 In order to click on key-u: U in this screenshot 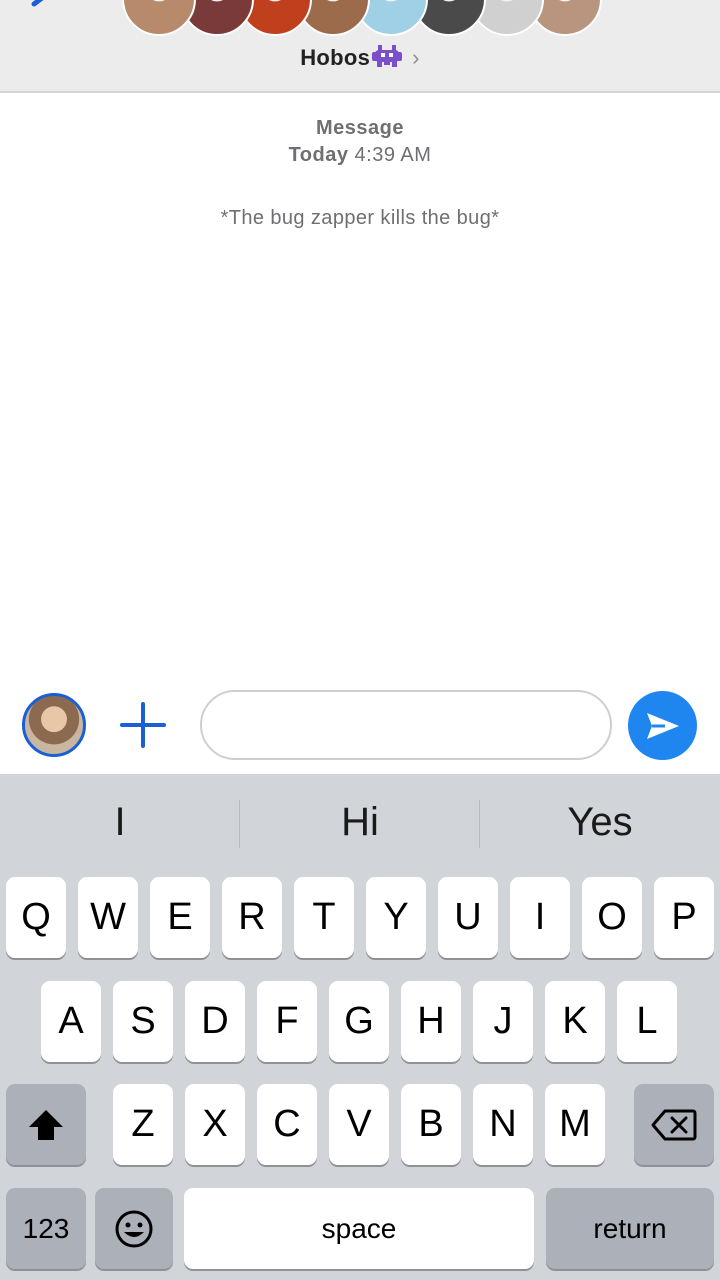, I will do `click(468, 917)`.